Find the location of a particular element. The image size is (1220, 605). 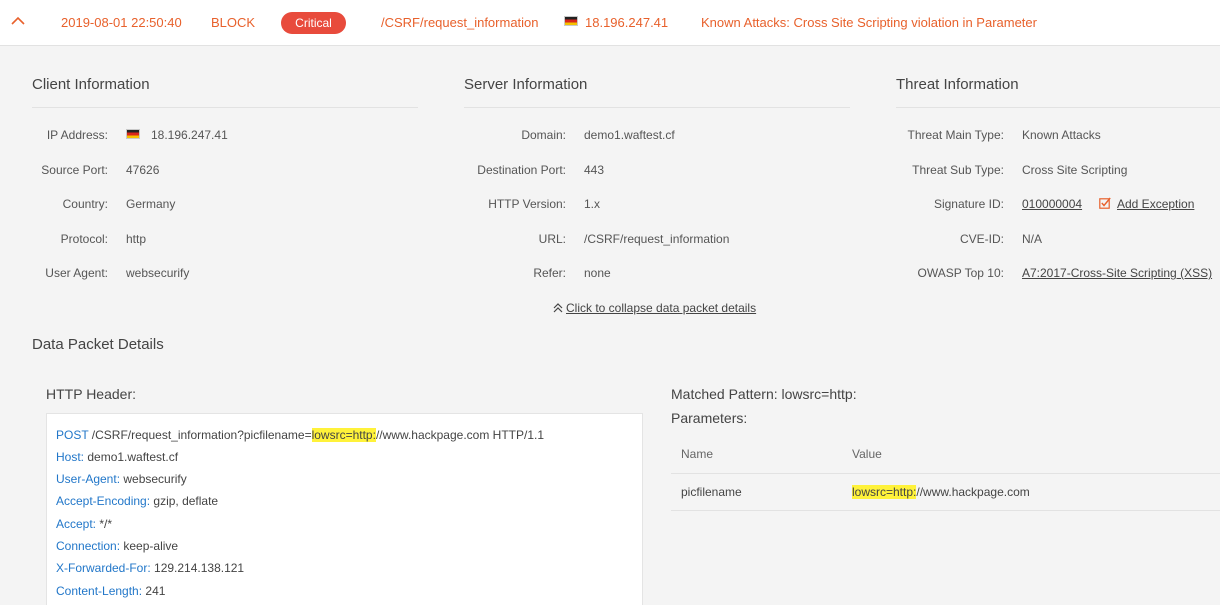

client-port-value: 47626 is located at coordinates (143, 170).